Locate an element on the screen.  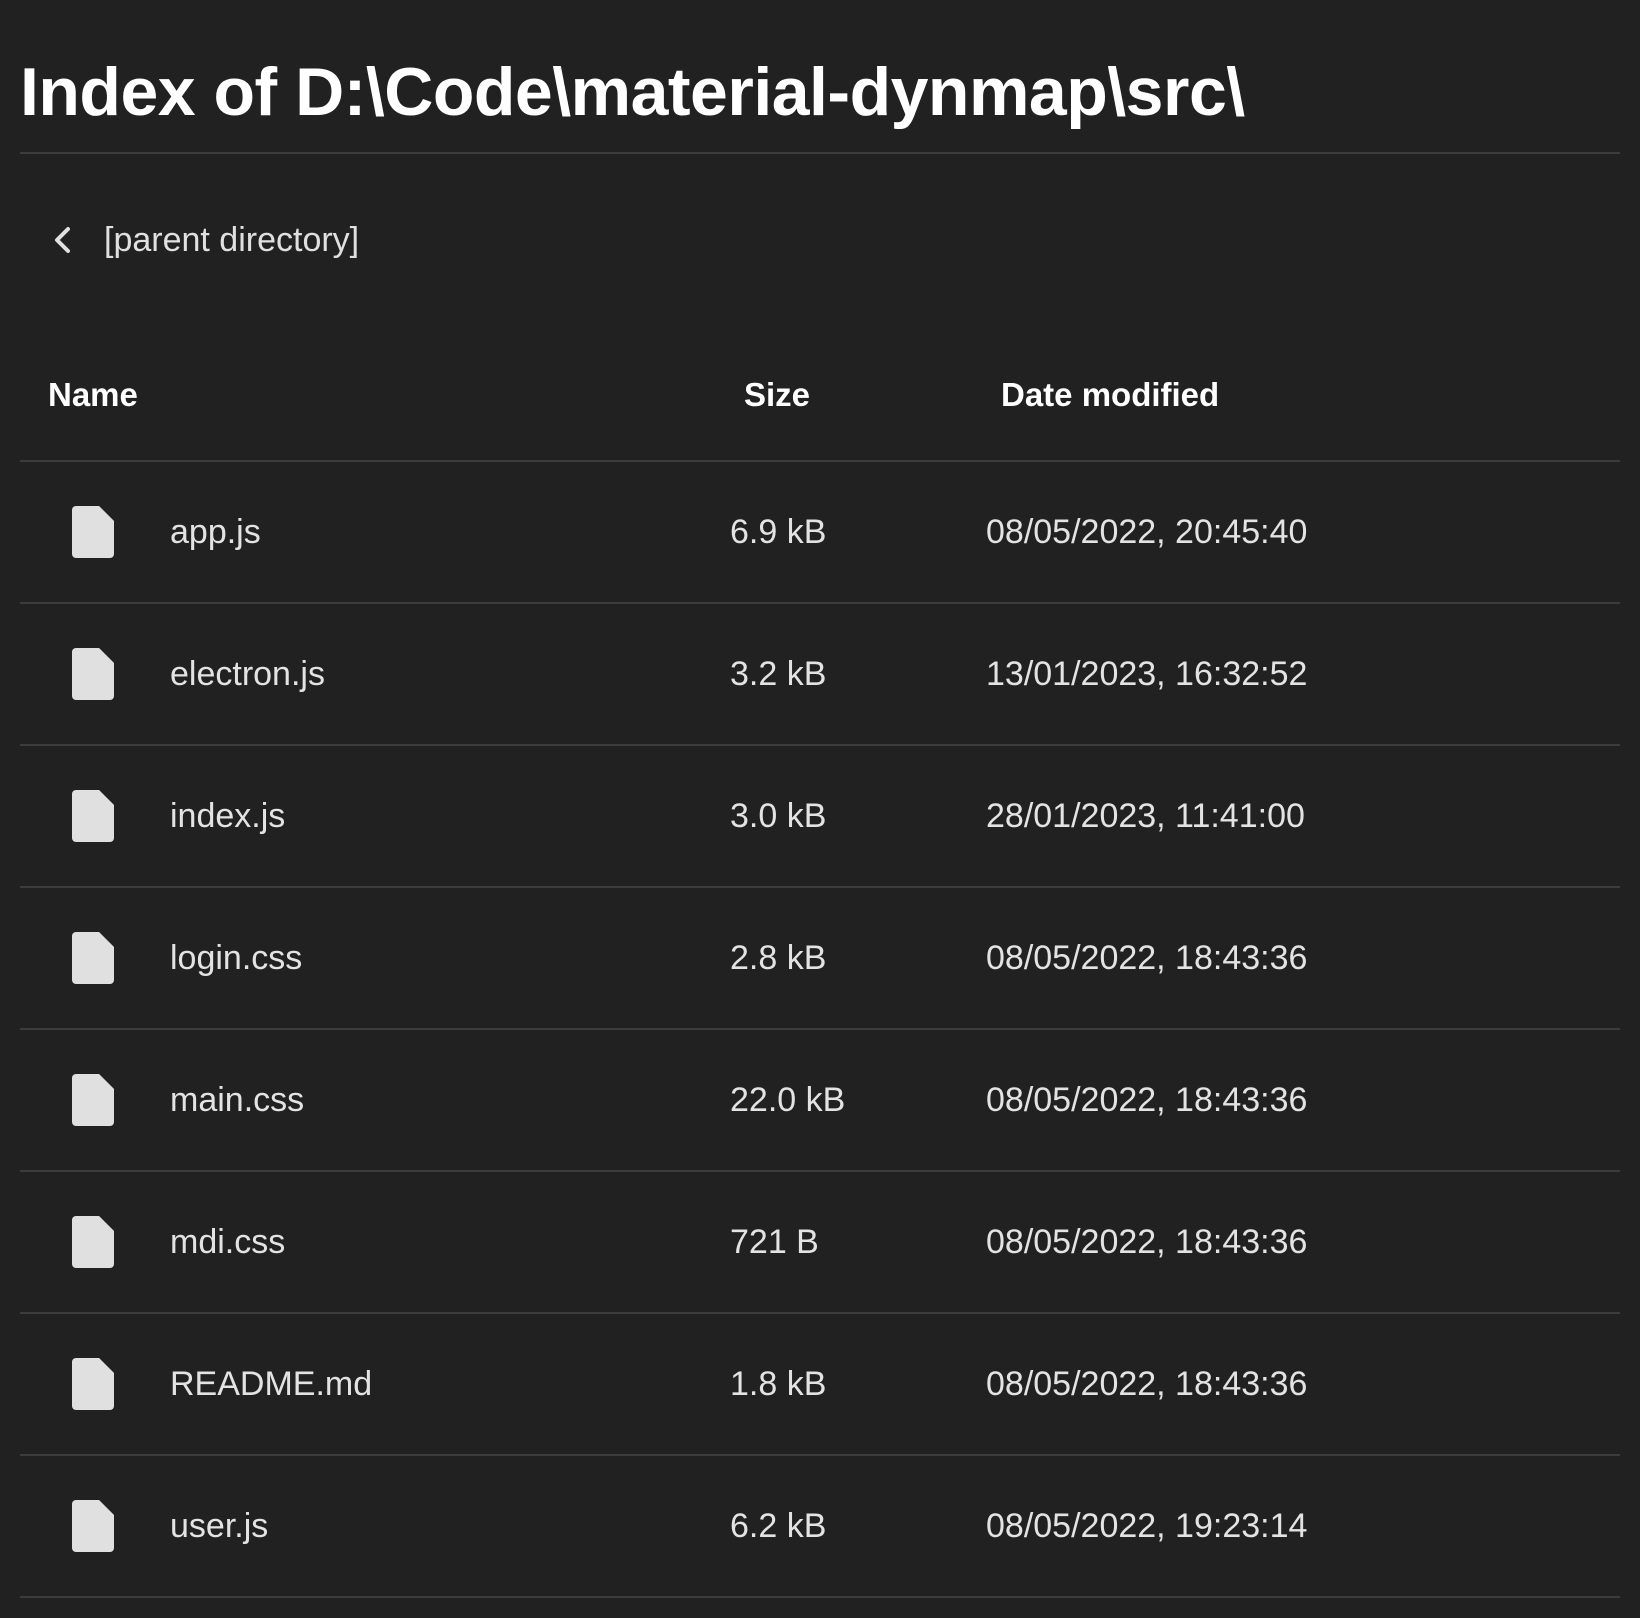
parent-directory-link: [parent directory] is located at coordinates (201, 240).